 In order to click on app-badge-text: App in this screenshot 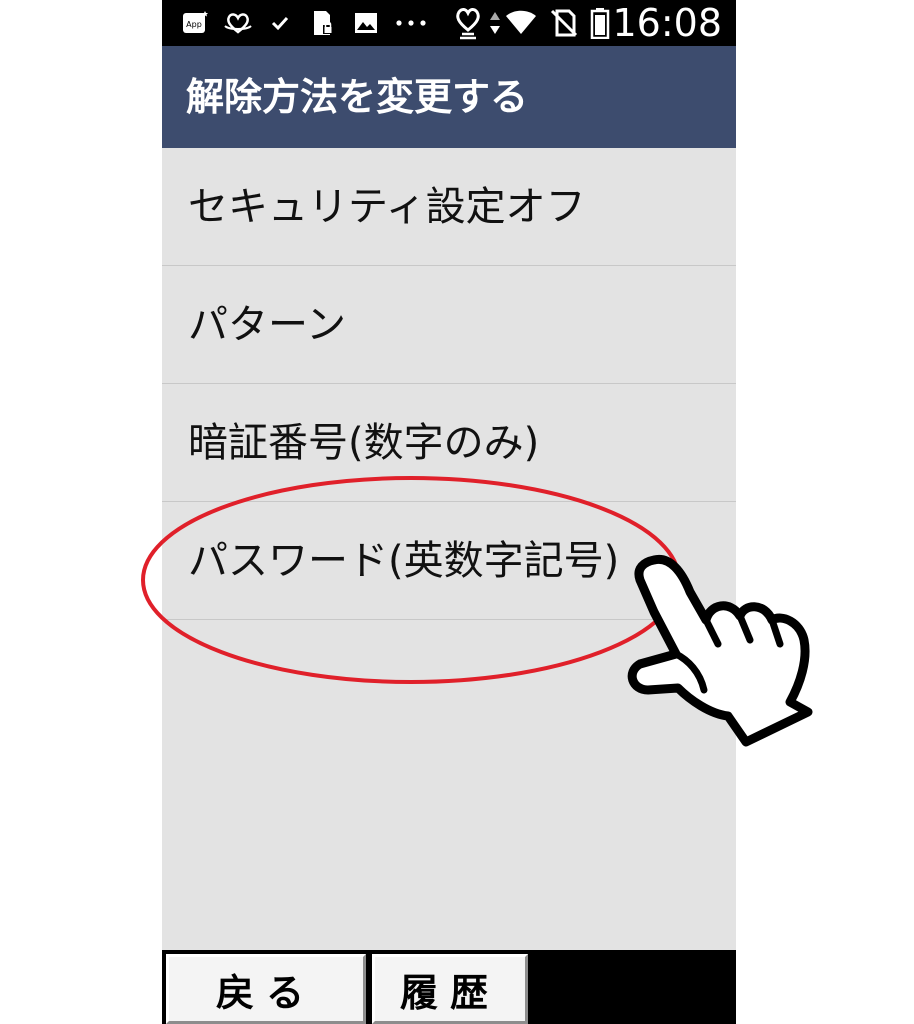, I will do `click(194, 24)`.